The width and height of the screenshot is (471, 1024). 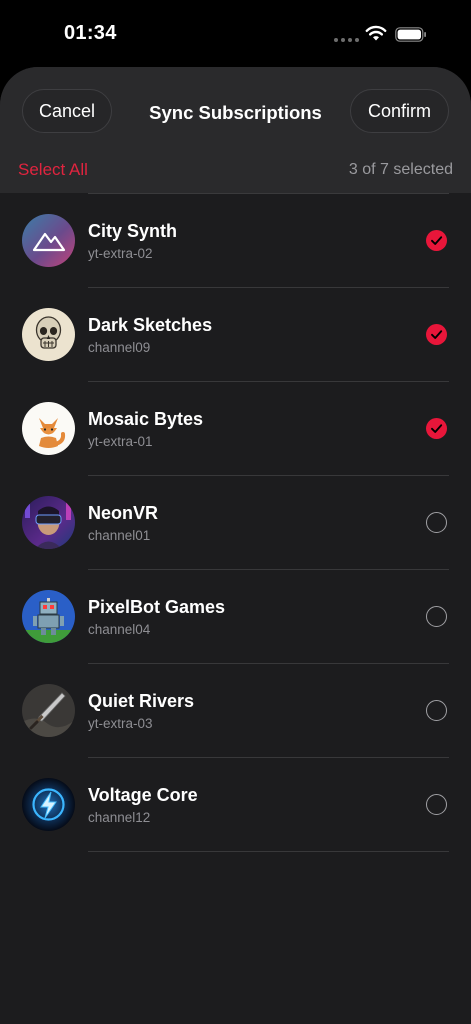 What do you see at coordinates (48, 334) in the screenshot?
I see `skull-sketch-icon` at bounding box center [48, 334].